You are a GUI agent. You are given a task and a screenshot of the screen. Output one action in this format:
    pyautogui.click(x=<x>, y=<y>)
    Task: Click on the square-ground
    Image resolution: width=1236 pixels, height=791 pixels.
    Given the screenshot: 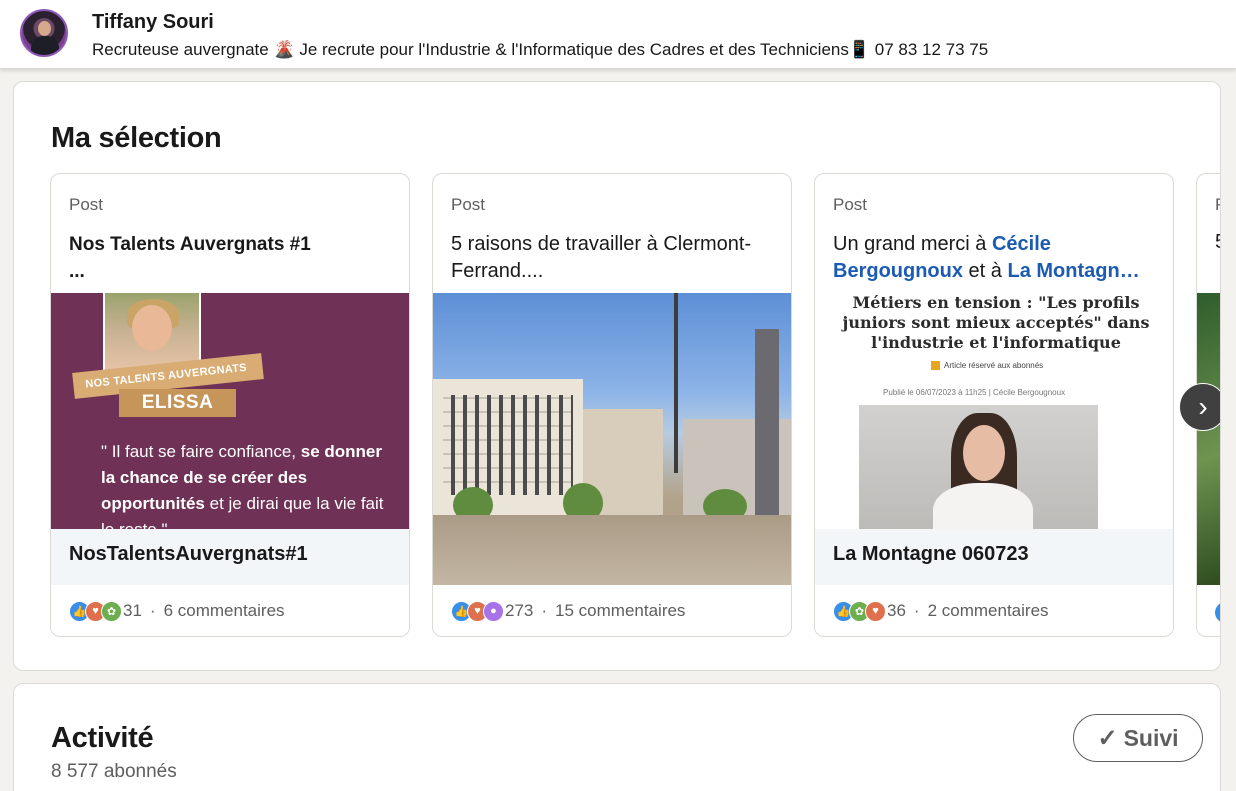 What is the action you would take?
    pyautogui.click(x=612, y=550)
    